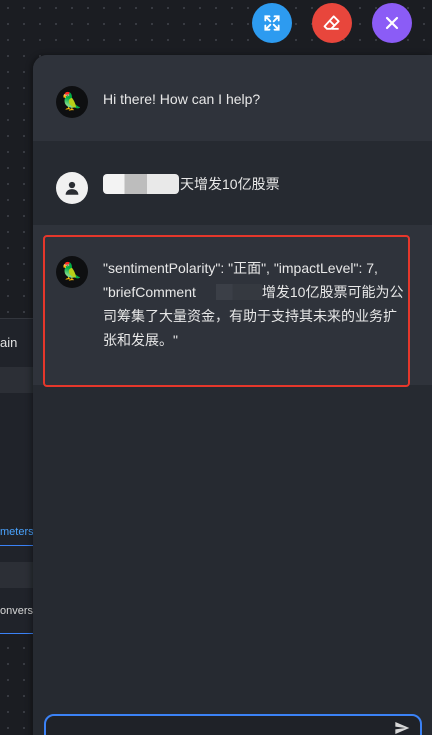  What do you see at coordinates (18, 545) in the screenshot?
I see `background-panel-tab-underline` at bounding box center [18, 545].